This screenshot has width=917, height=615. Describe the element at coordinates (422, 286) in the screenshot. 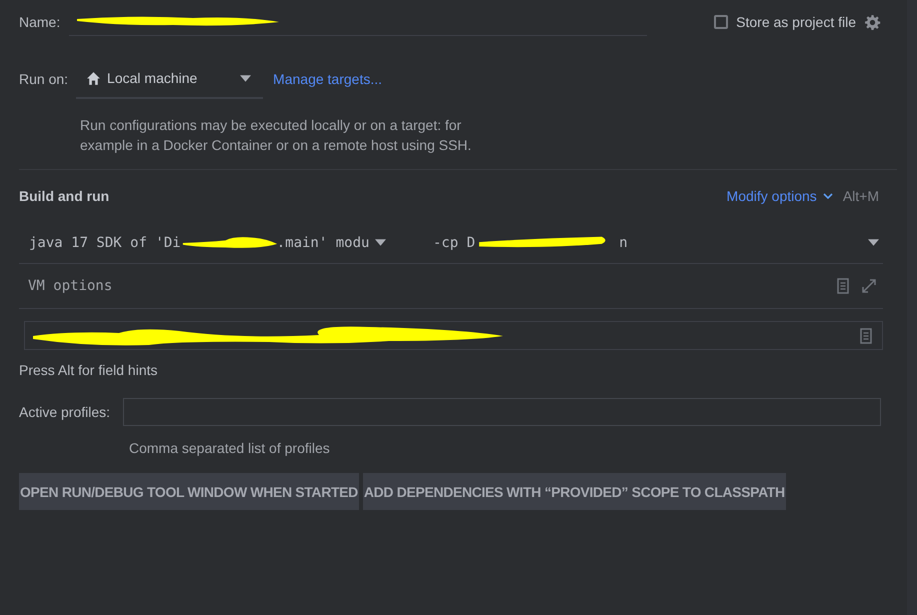

I see `vm-options-field: VM options` at that location.